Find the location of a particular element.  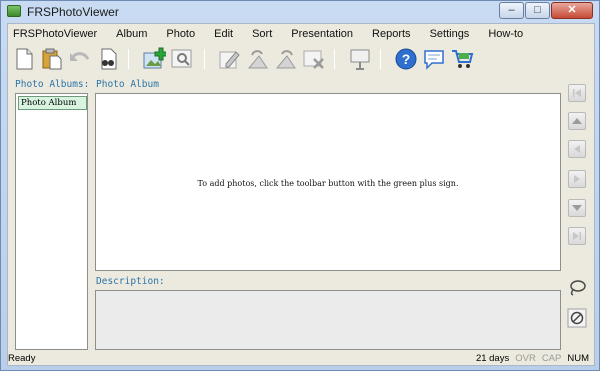

albums-label: Photo Albums: is located at coordinates (52, 84).